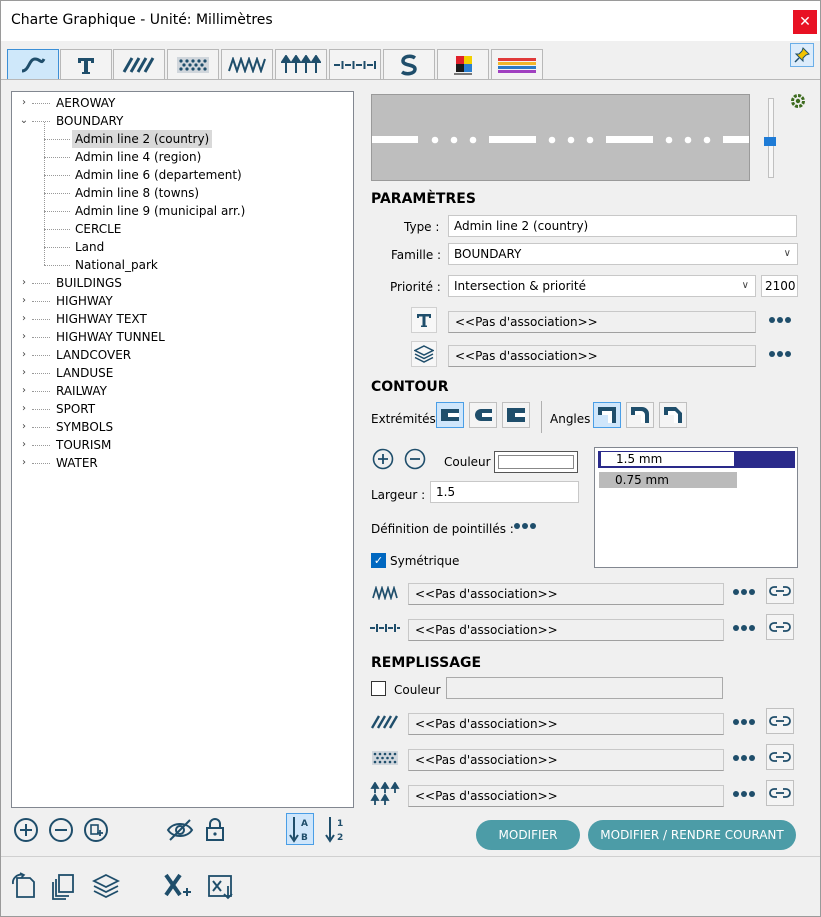  What do you see at coordinates (138, 157) in the screenshot?
I see `tree-item: Admin line 4 (region)` at bounding box center [138, 157].